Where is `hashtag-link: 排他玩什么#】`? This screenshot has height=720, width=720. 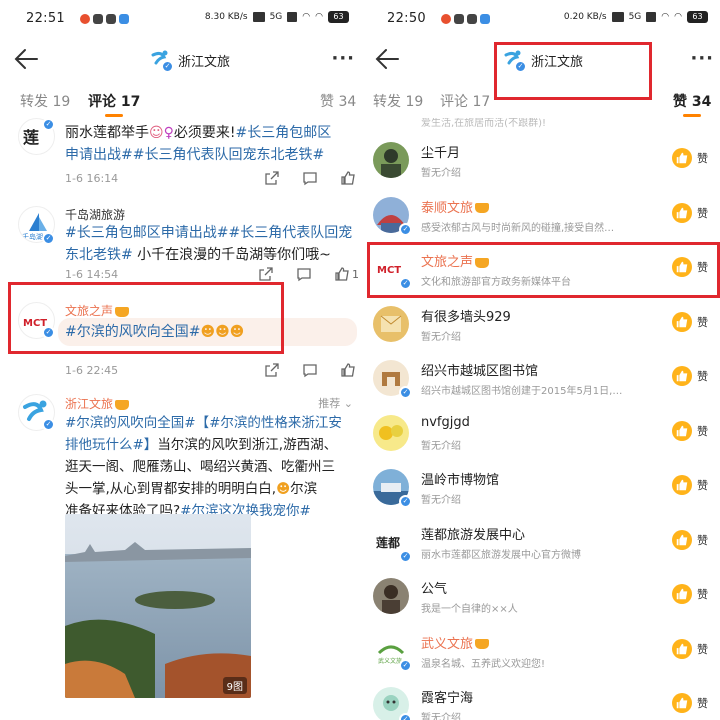
hashtag-link: 排他玩什么#】 is located at coordinates (111, 445).